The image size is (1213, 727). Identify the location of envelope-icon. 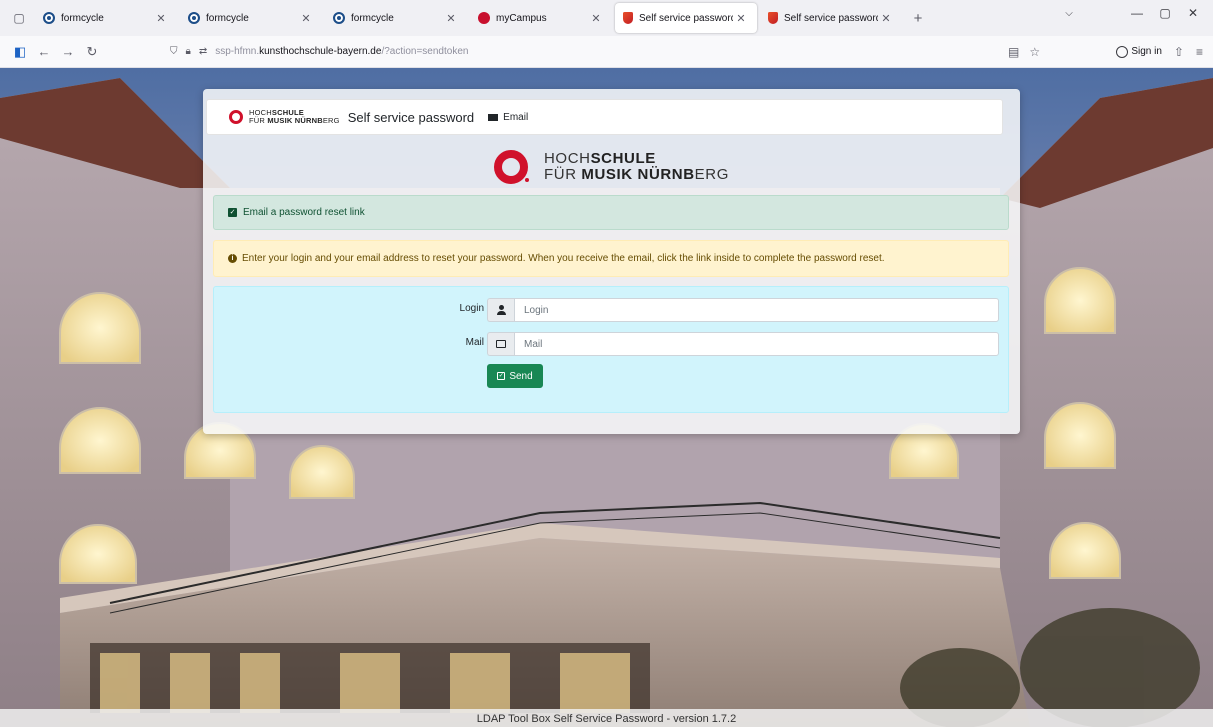
(493, 117).